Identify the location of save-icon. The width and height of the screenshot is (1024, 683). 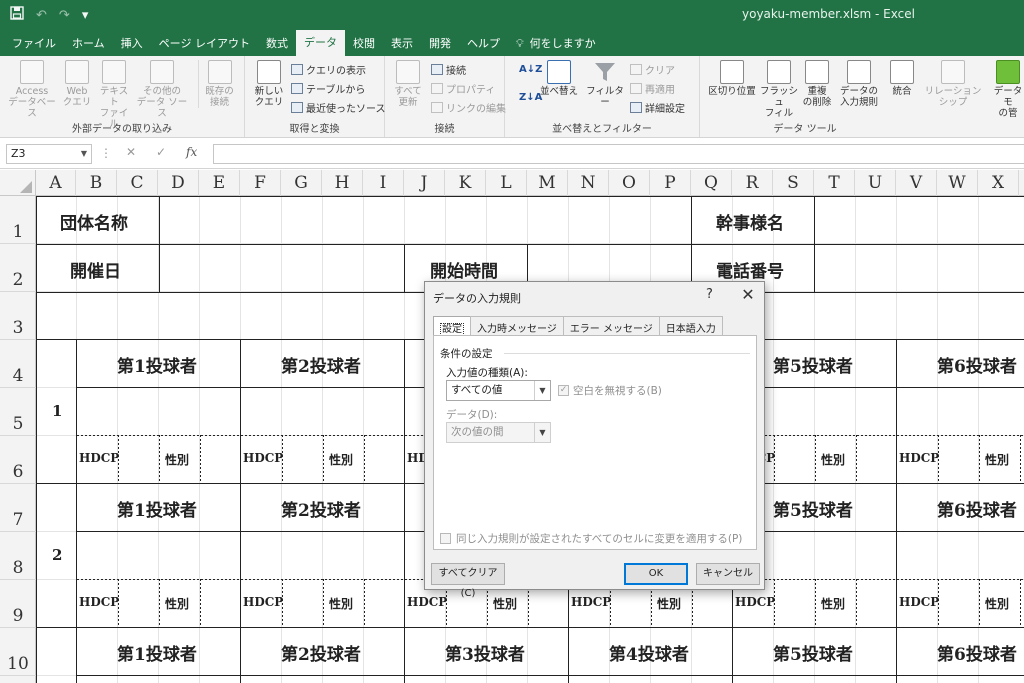
(17, 15).